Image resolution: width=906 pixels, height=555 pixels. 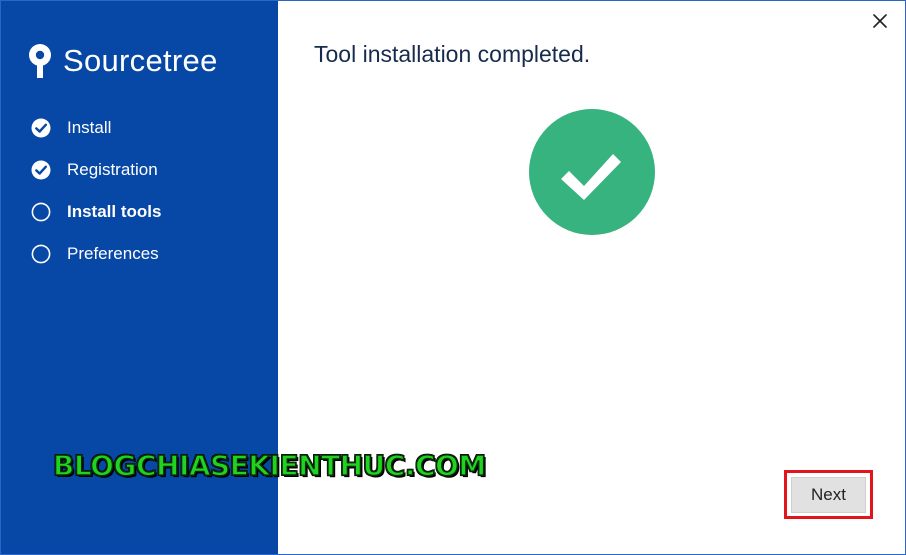 I want to click on step-install-tools: Install tools, so click(x=96, y=212).